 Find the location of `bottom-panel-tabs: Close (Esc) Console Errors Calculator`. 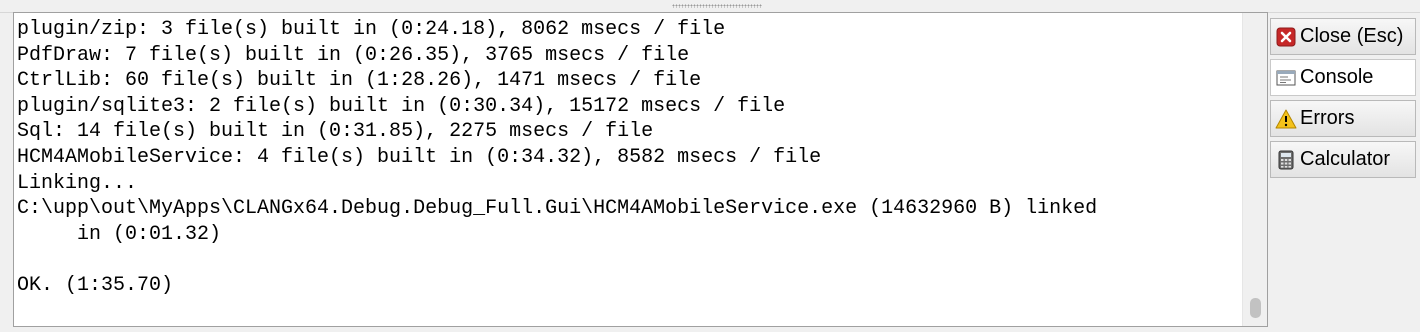

bottom-panel-tabs: Close (Esc) Console Errors Calculator is located at coordinates (1345, 172).